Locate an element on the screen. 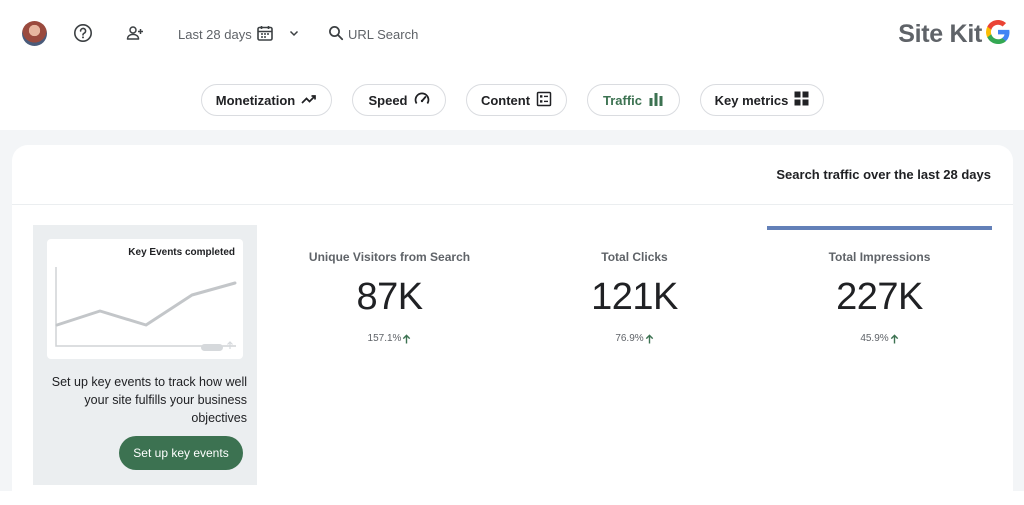  url-search-button: URL Search is located at coordinates (373, 34).